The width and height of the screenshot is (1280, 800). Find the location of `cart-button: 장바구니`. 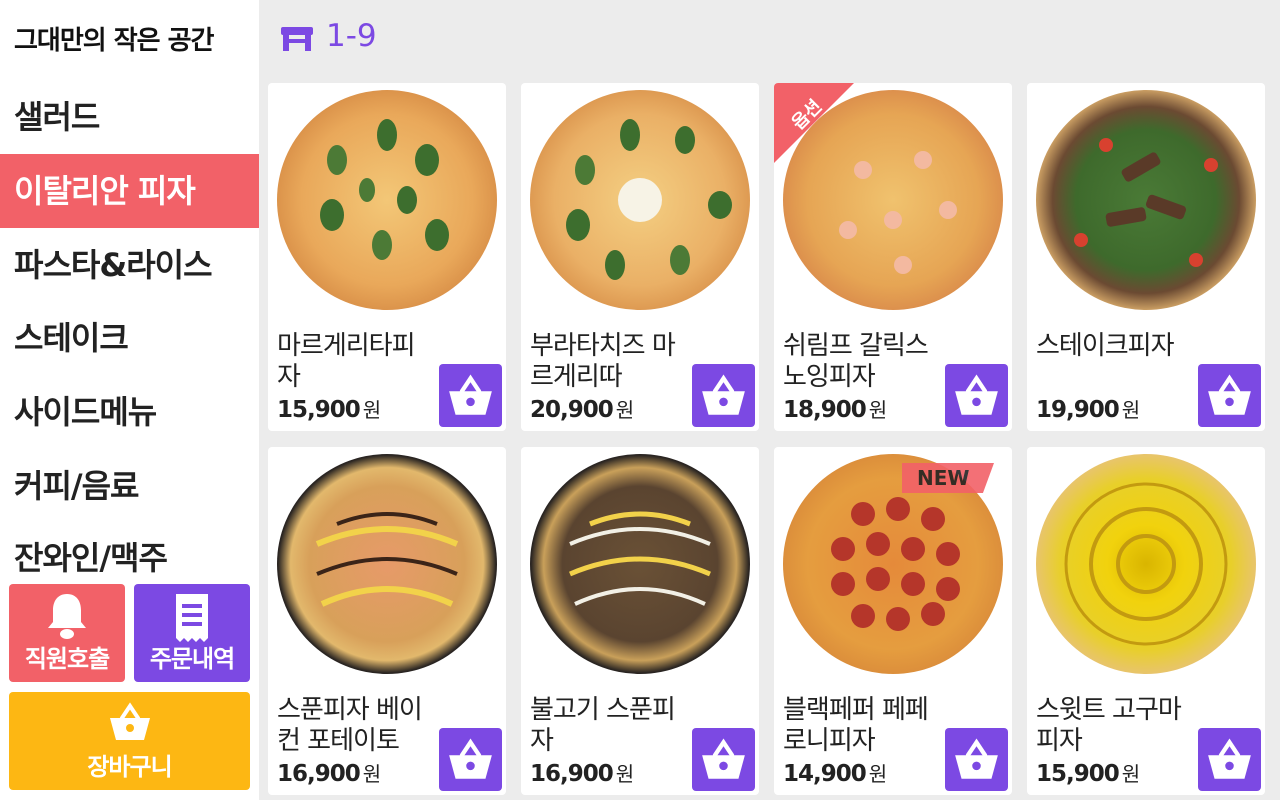

cart-button: 장바구니 is located at coordinates (129, 741).